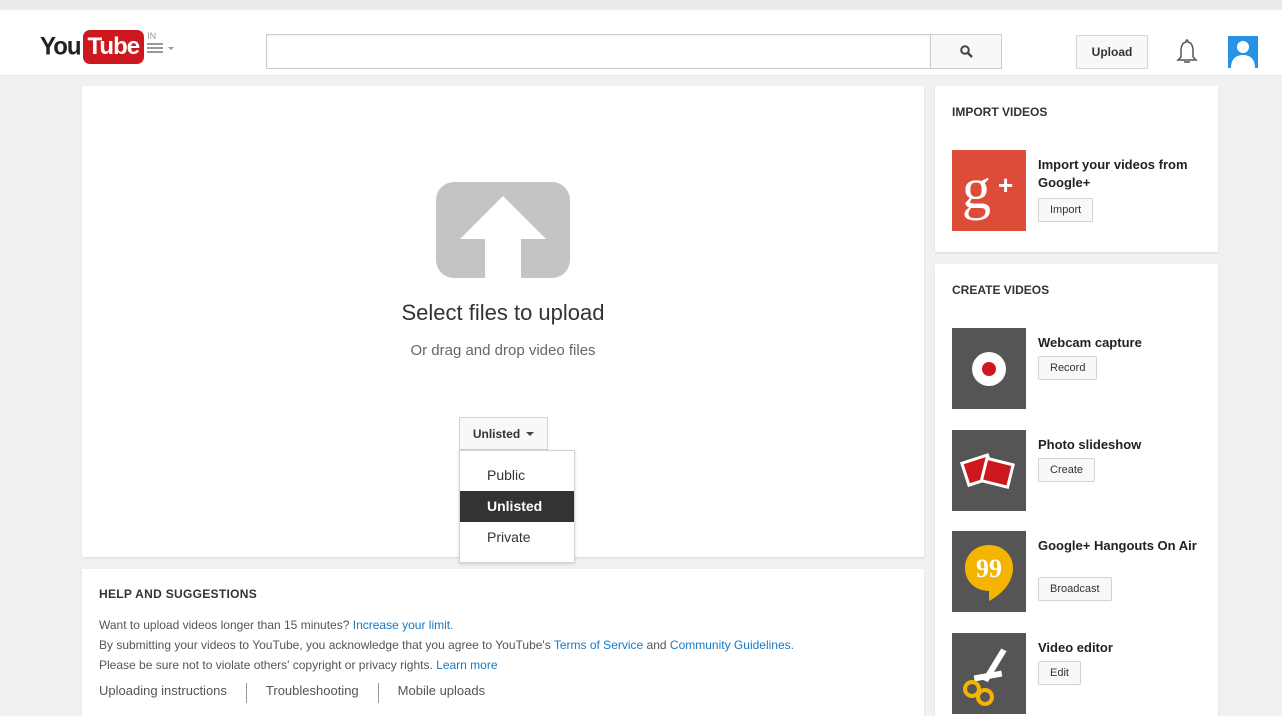  I want to click on notifications-button, so click(1187, 52).